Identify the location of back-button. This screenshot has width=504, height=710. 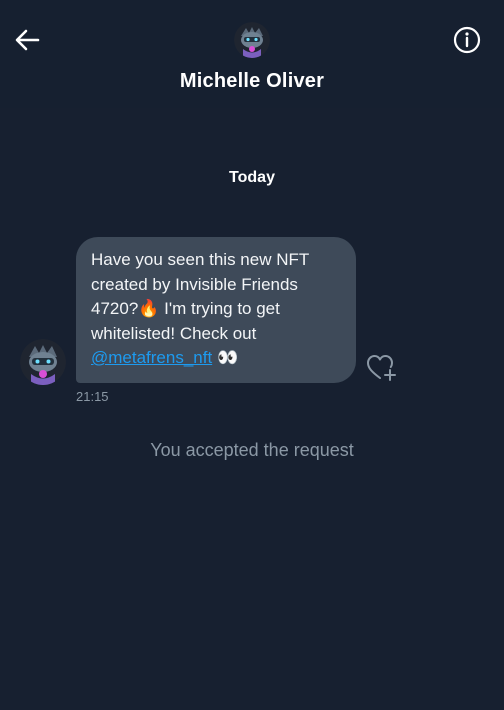
(27, 40).